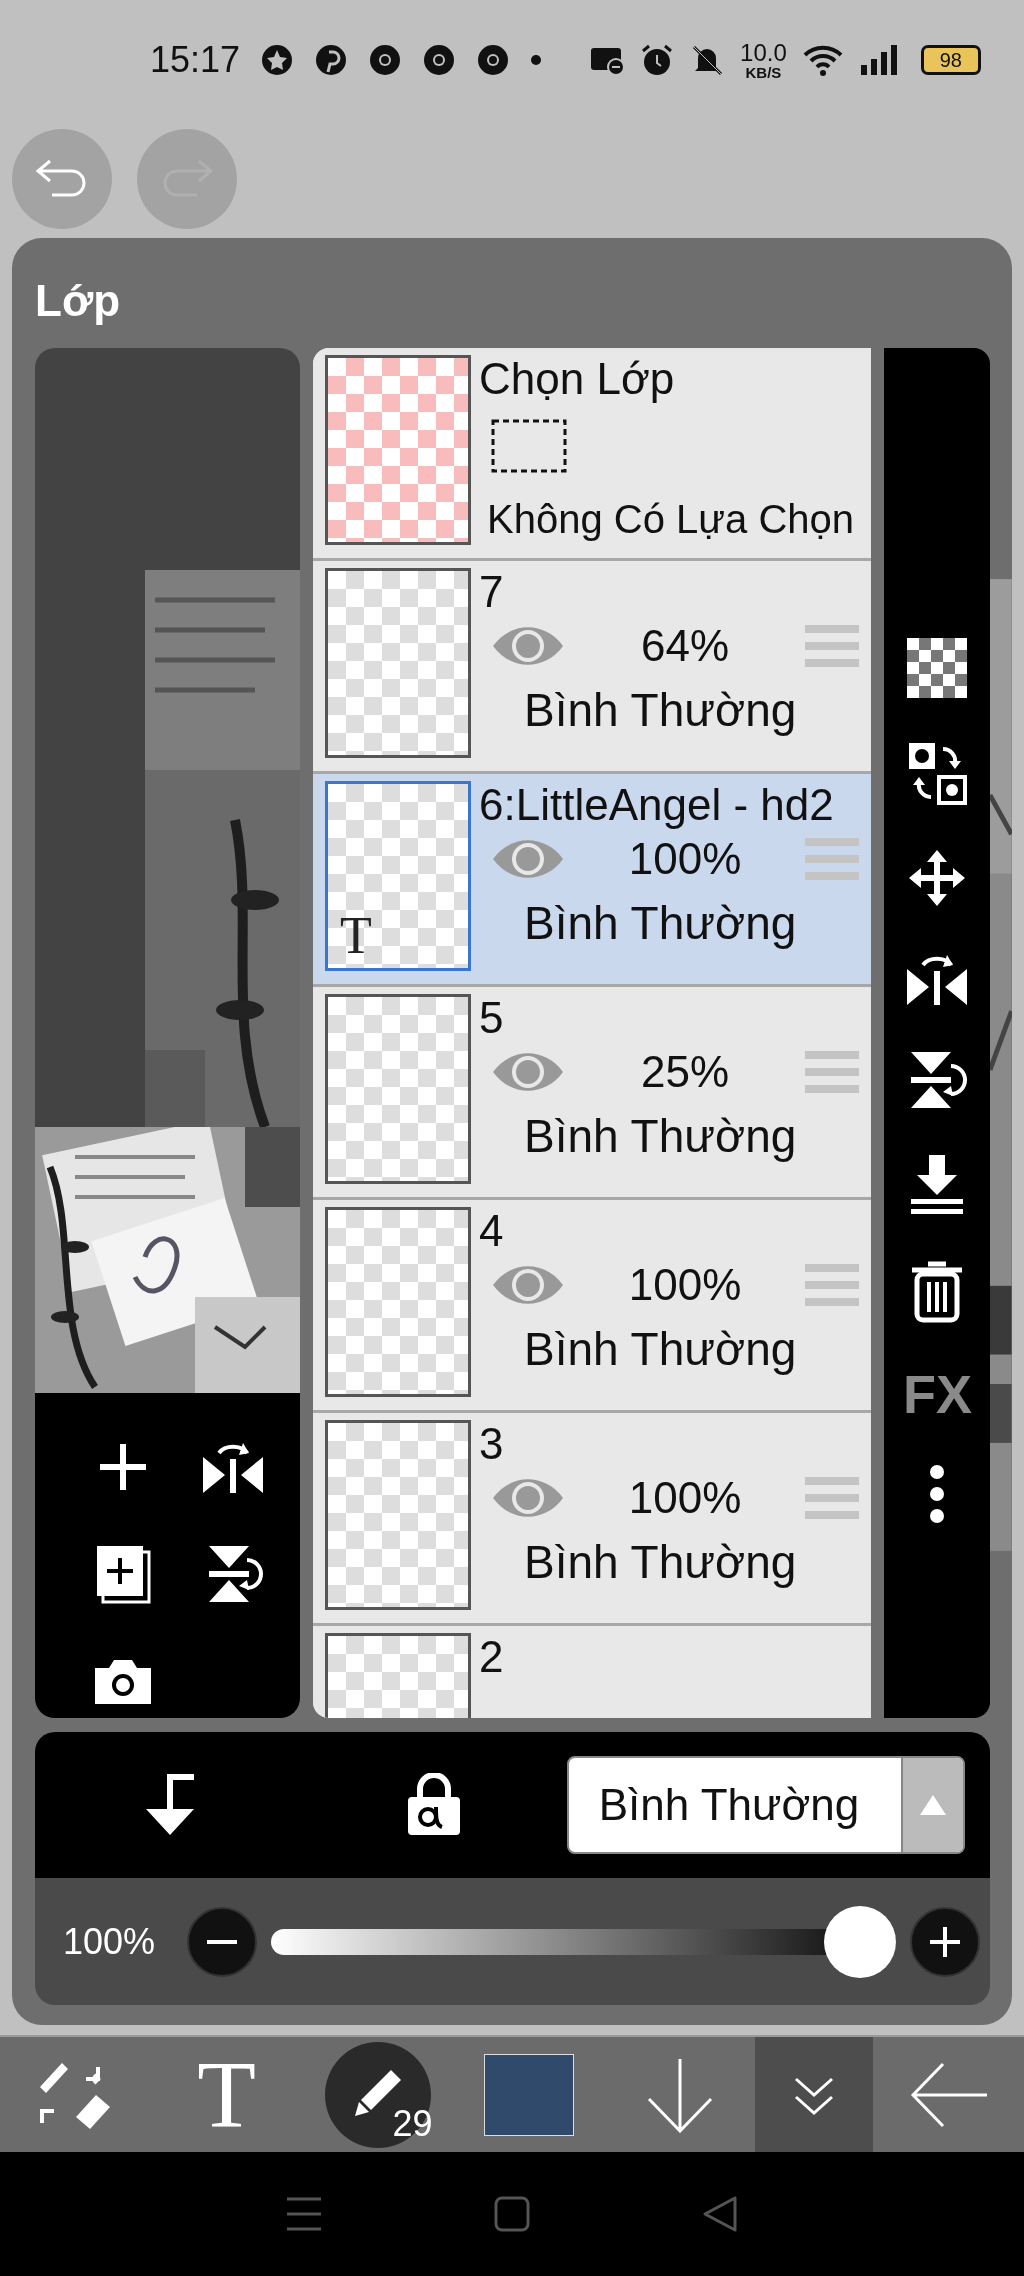 The image size is (1024, 2276). I want to click on layer-title: Chọn Lớp, so click(577, 379).